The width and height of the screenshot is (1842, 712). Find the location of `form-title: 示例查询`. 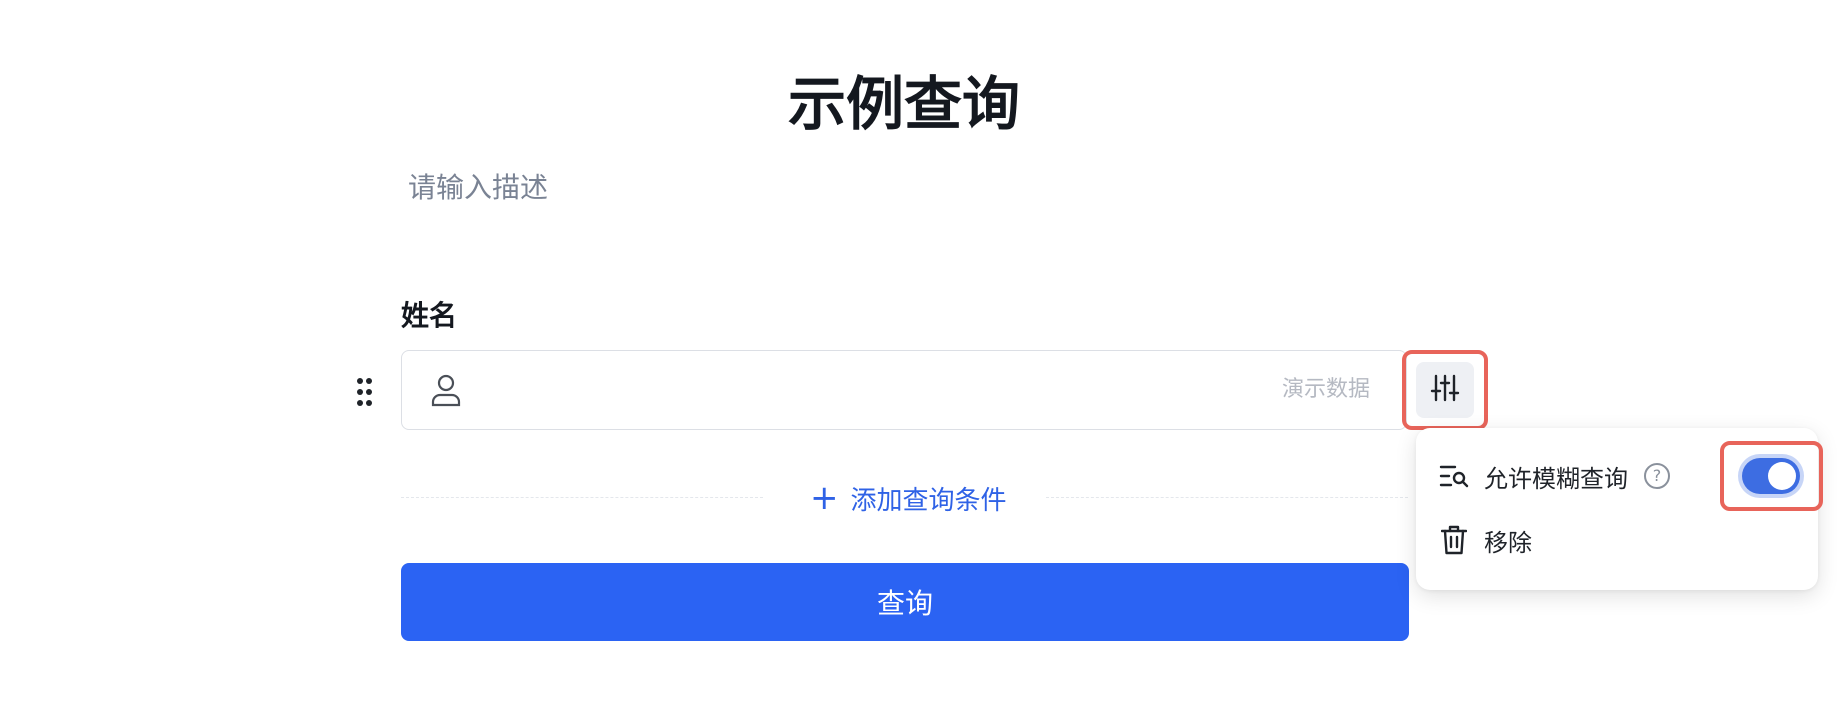

form-title: 示例查询 is located at coordinates (904, 104).